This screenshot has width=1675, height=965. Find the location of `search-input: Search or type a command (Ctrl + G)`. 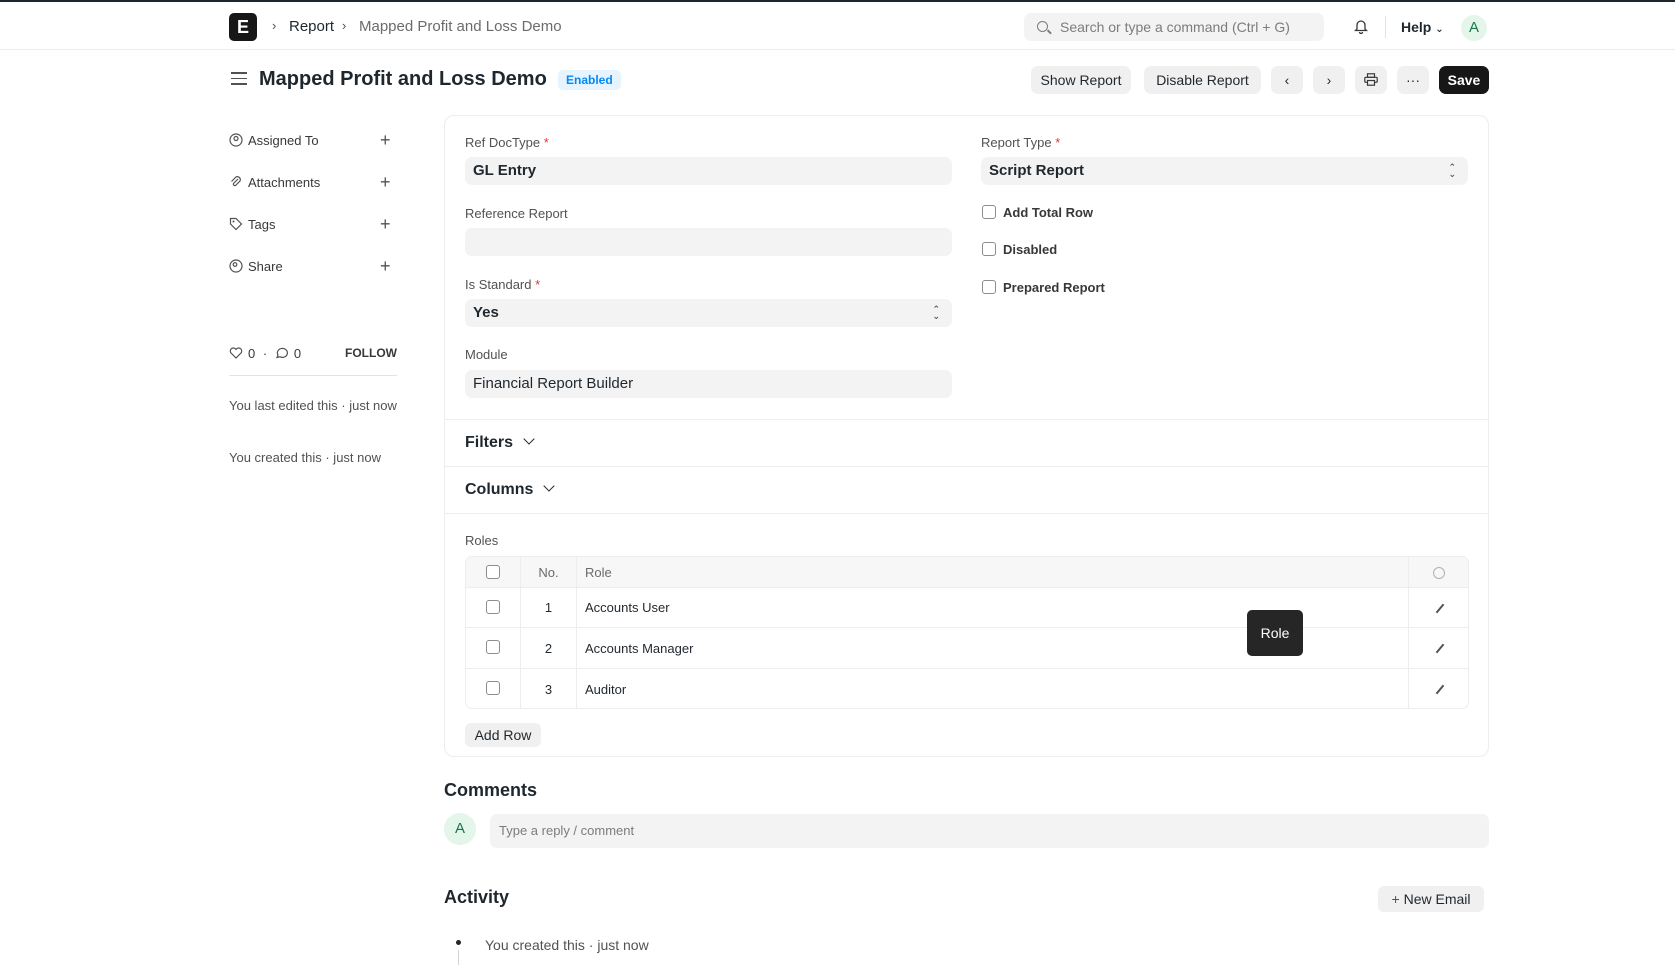

search-input: Search or type a command (Ctrl + G) is located at coordinates (1174, 27).